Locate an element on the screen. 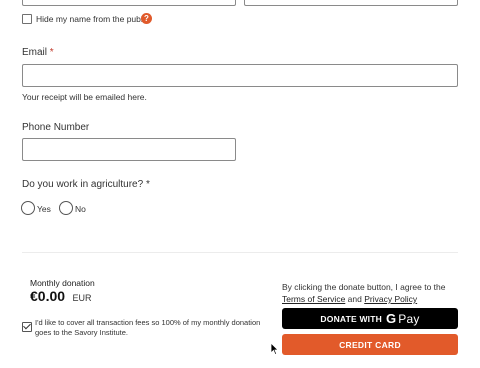 Image resolution: width=480 pixels, height=368 pixels. mouse-cursor-icon is located at coordinates (275, 349).